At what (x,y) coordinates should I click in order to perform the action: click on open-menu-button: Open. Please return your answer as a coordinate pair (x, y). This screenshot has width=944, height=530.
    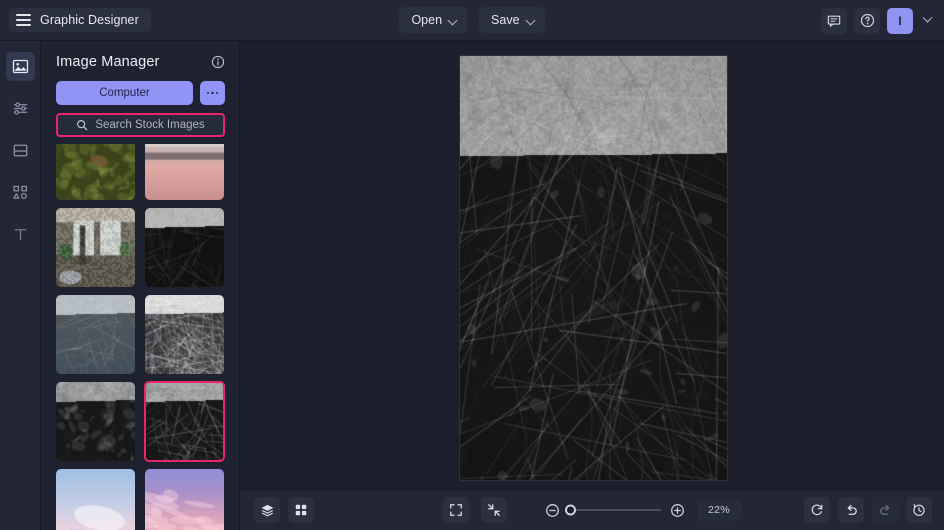
    Looking at the image, I should click on (433, 20).